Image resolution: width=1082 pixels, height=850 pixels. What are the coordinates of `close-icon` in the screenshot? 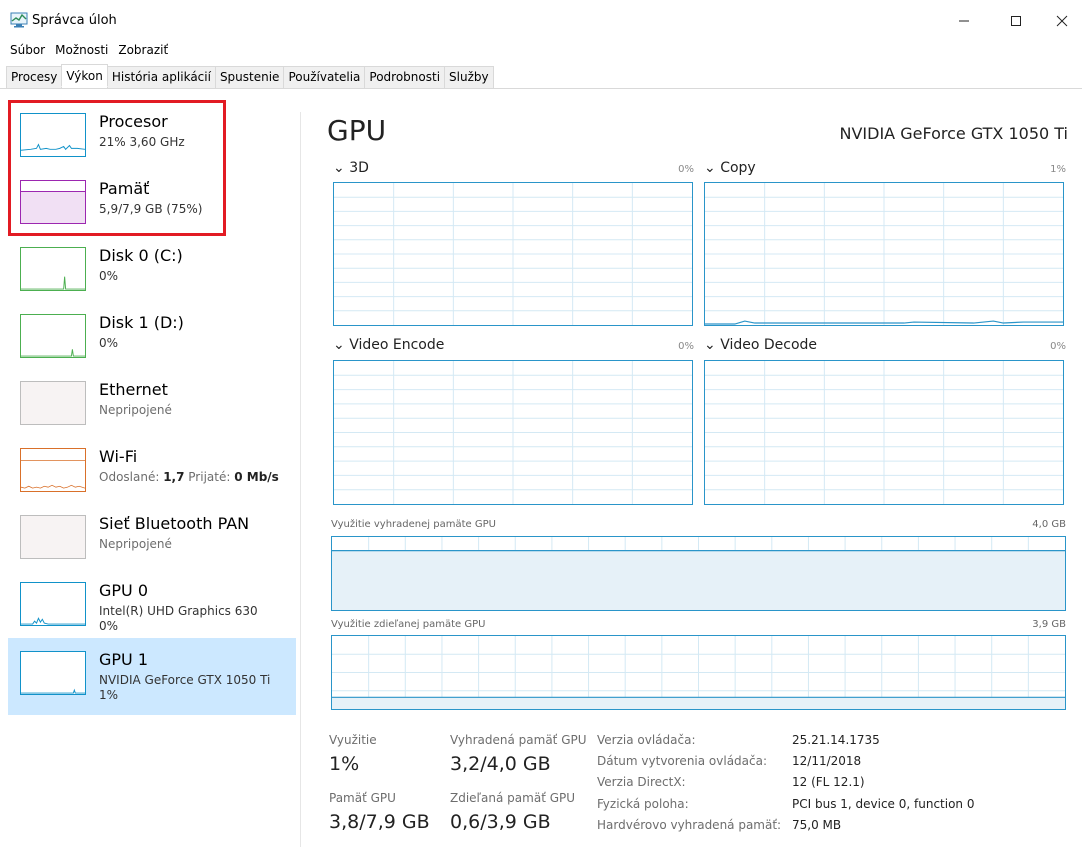 It's located at (1062, 21).